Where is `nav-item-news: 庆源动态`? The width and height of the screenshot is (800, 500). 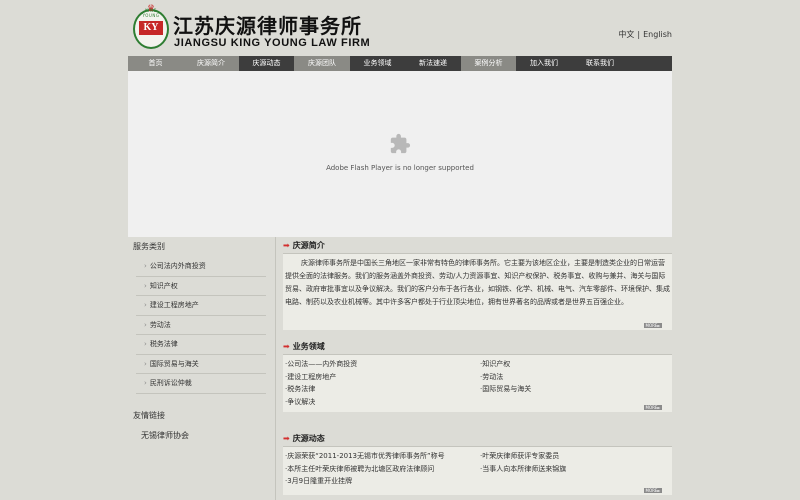 nav-item-news: 庆源动态 is located at coordinates (266, 63).